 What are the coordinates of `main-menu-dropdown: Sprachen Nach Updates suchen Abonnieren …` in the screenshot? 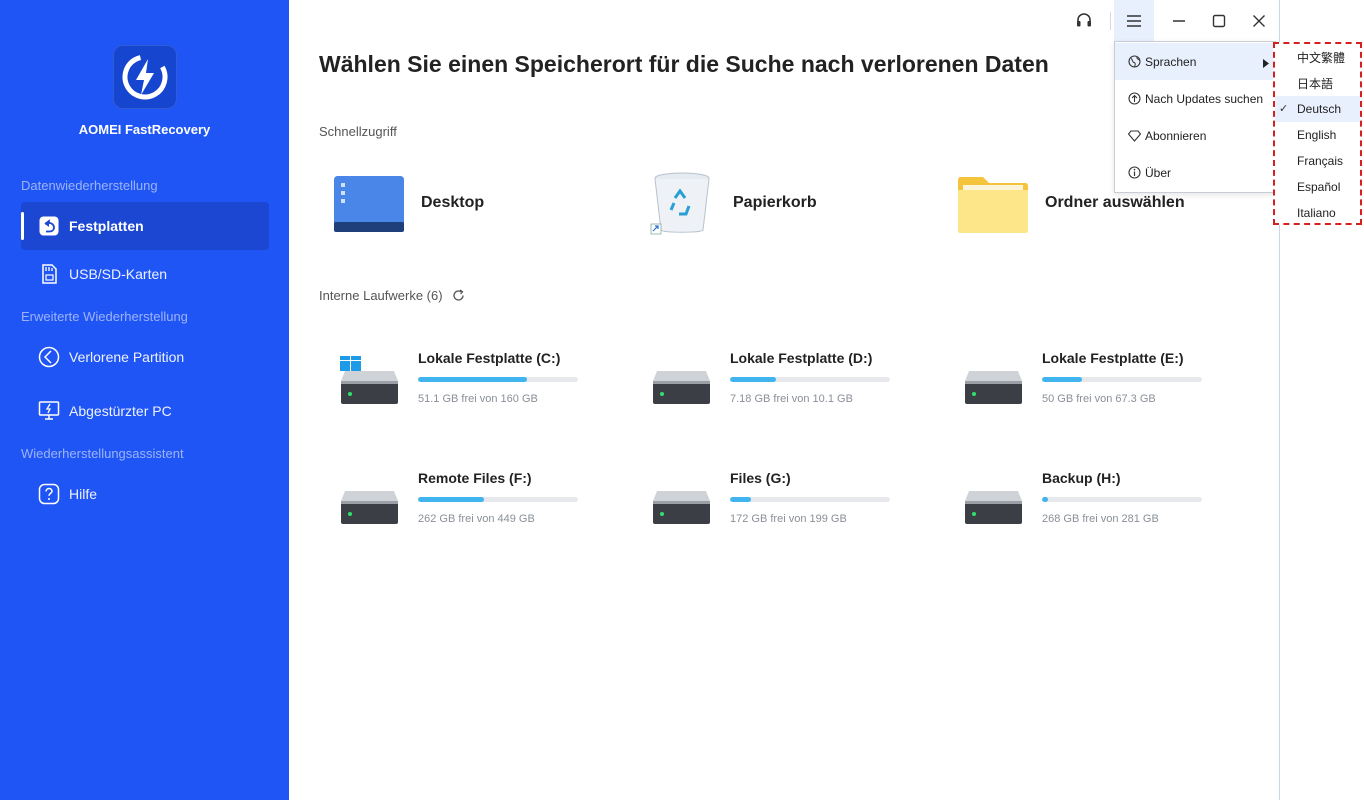 It's located at (1195, 117).